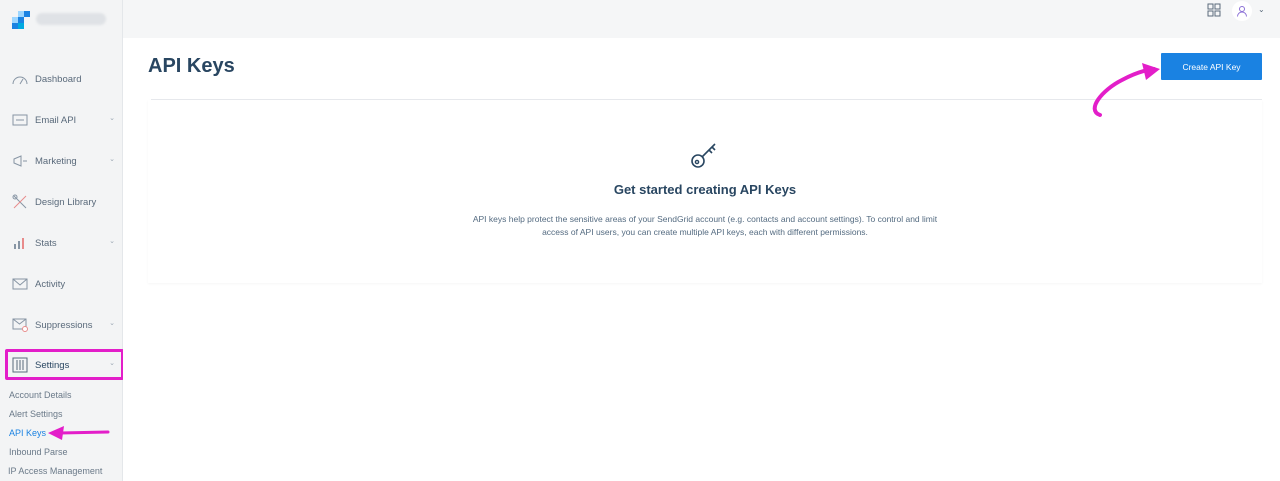 The width and height of the screenshot is (1280, 481). I want to click on sidebar-item-email-api: Email API ⌄, so click(61, 120).